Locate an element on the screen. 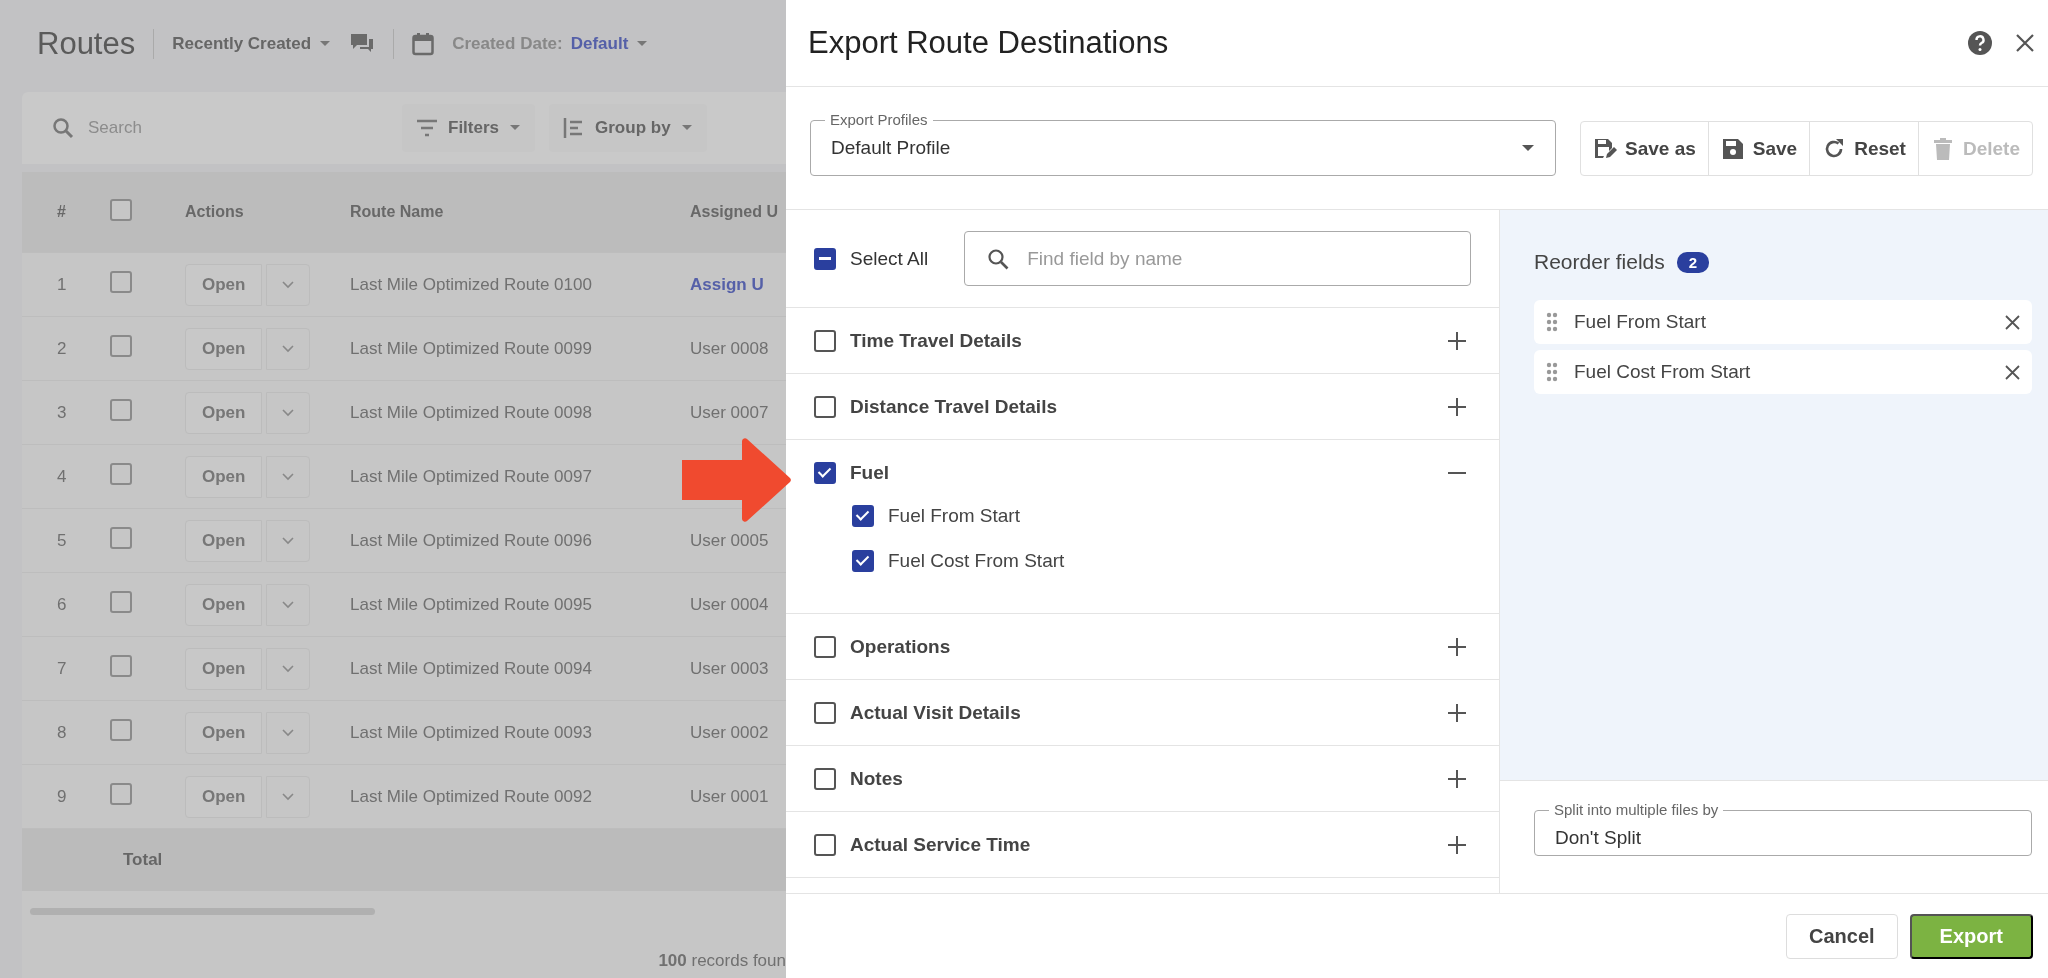  field-search: Find field by name is located at coordinates (1217, 258).